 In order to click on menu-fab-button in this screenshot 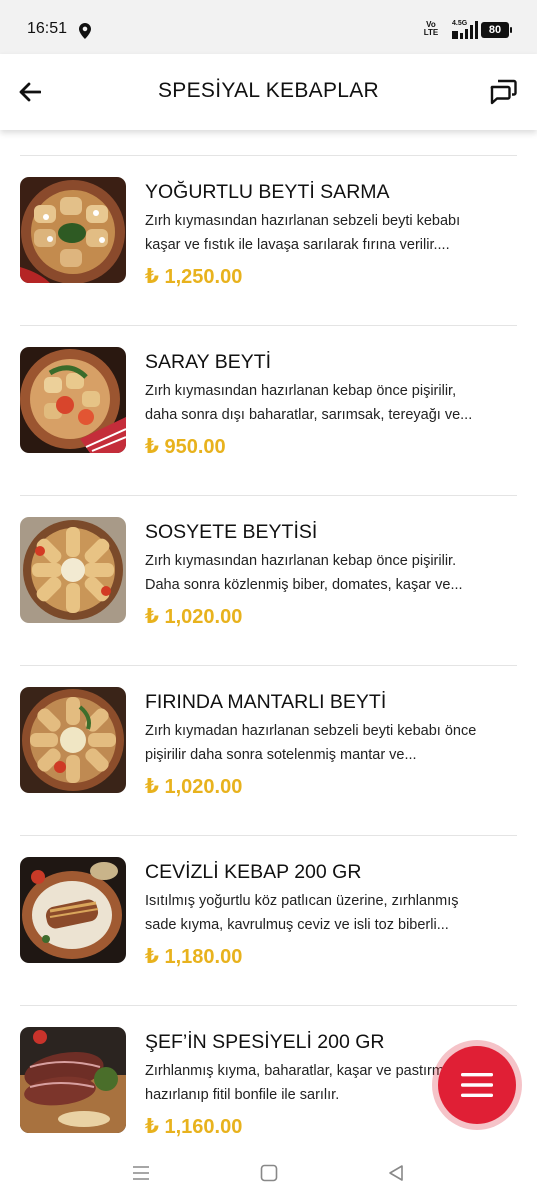, I will do `click(477, 1085)`.